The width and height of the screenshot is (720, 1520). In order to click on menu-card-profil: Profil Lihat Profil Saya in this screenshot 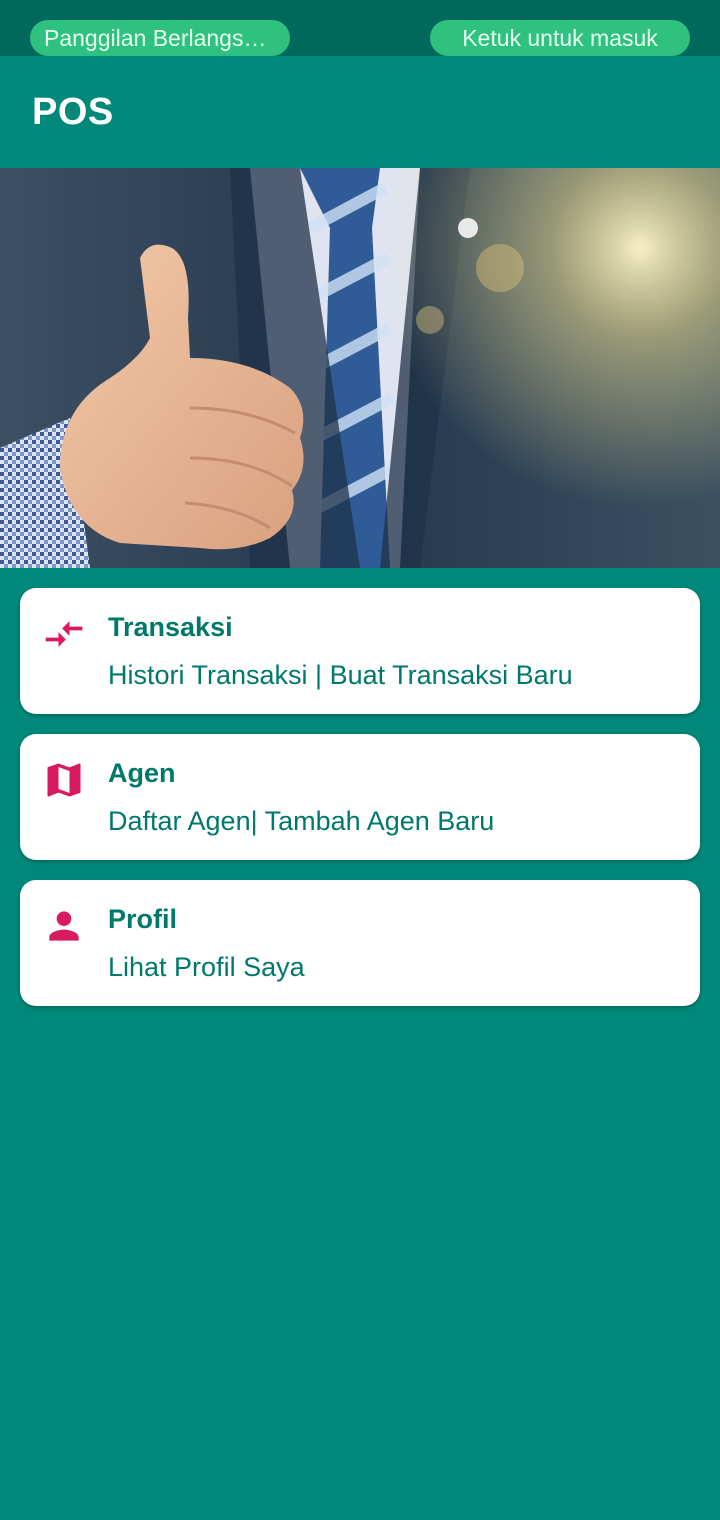, I will do `click(360, 943)`.